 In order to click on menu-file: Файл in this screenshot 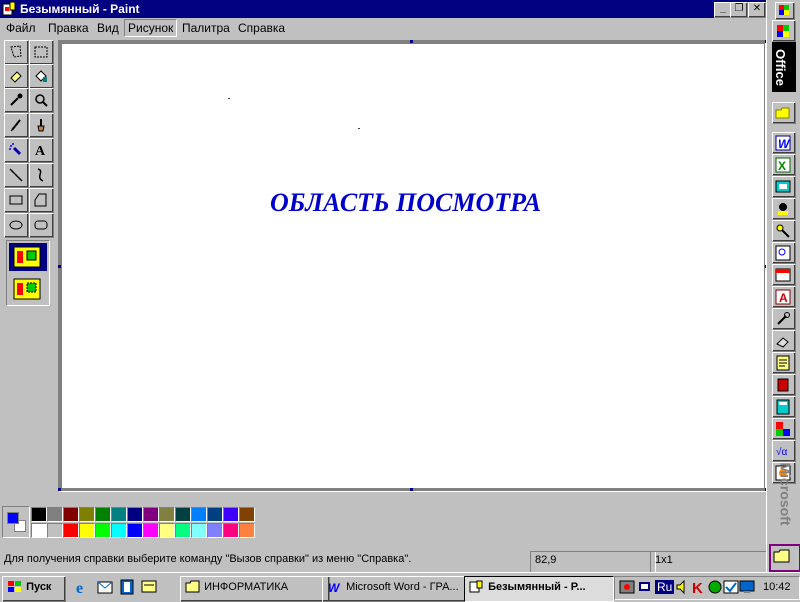, I will do `click(21, 28)`.